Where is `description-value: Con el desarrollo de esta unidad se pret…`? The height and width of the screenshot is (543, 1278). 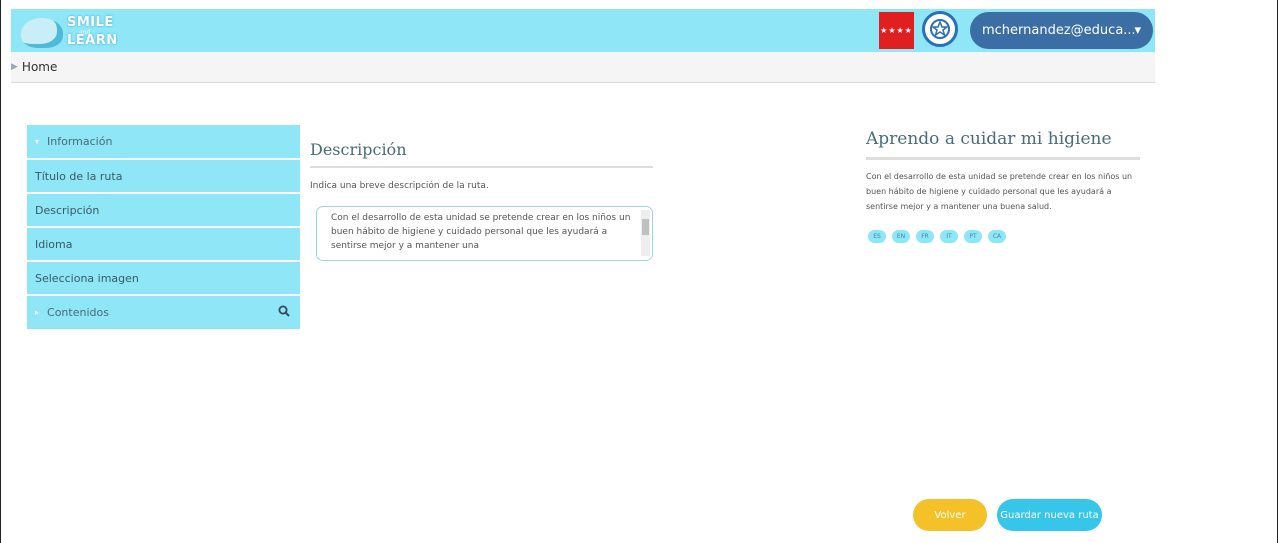
description-value: Con el desarrollo de esta unidad se pret… is located at coordinates (481, 232).